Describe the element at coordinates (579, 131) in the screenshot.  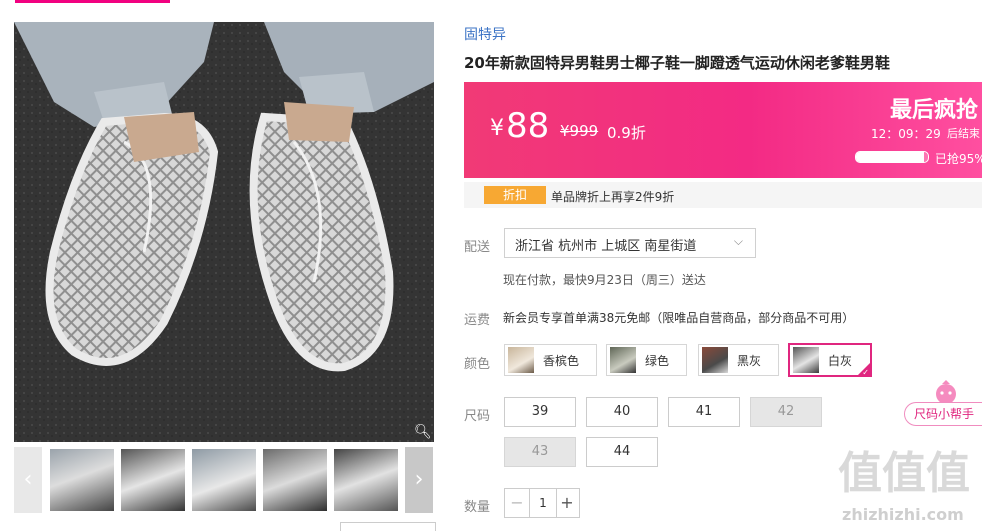
I see `original-price: ¥999` at that location.